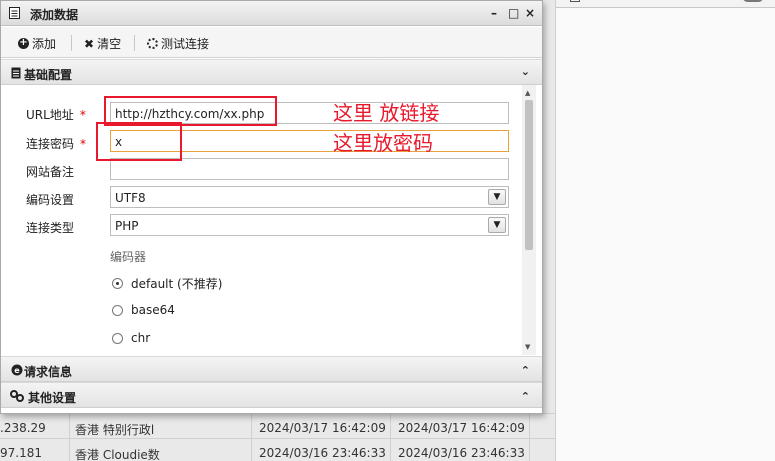 Image resolution: width=775 pixels, height=461 pixels. Describe the element at coordinates (109, 44) in the screenshot. I see `clear-button-label: 清空` at that location.